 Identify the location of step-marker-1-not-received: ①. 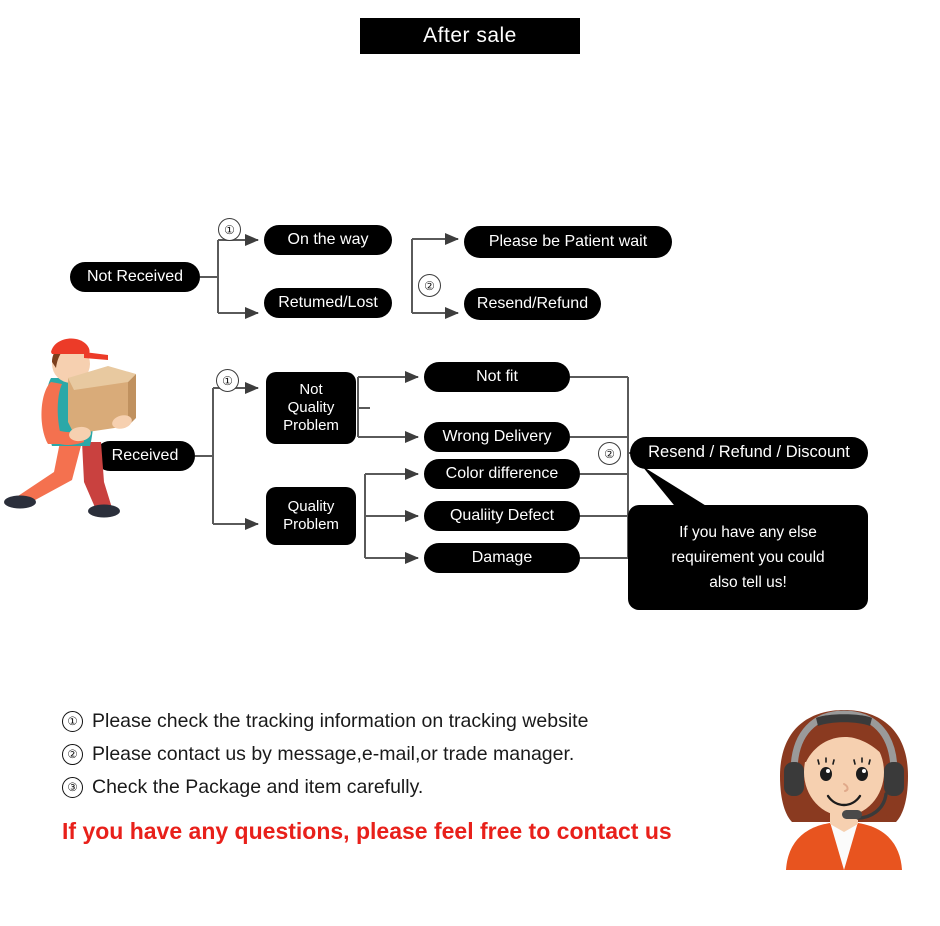
(229, 229).